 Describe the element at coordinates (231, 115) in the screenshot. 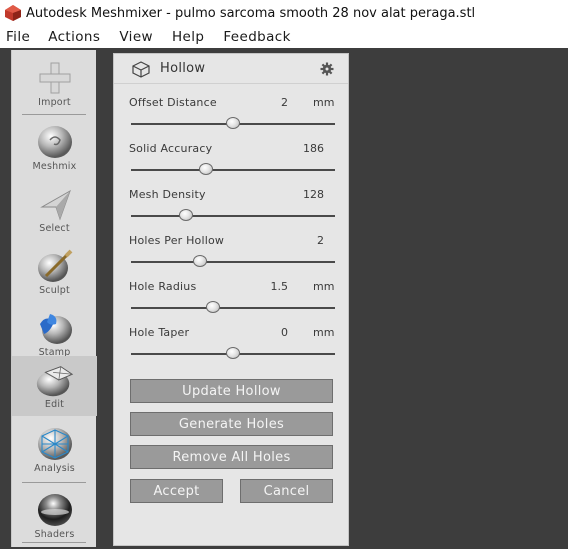

I see `param-offset-distance: Offset Distance 2 mm` at that location.